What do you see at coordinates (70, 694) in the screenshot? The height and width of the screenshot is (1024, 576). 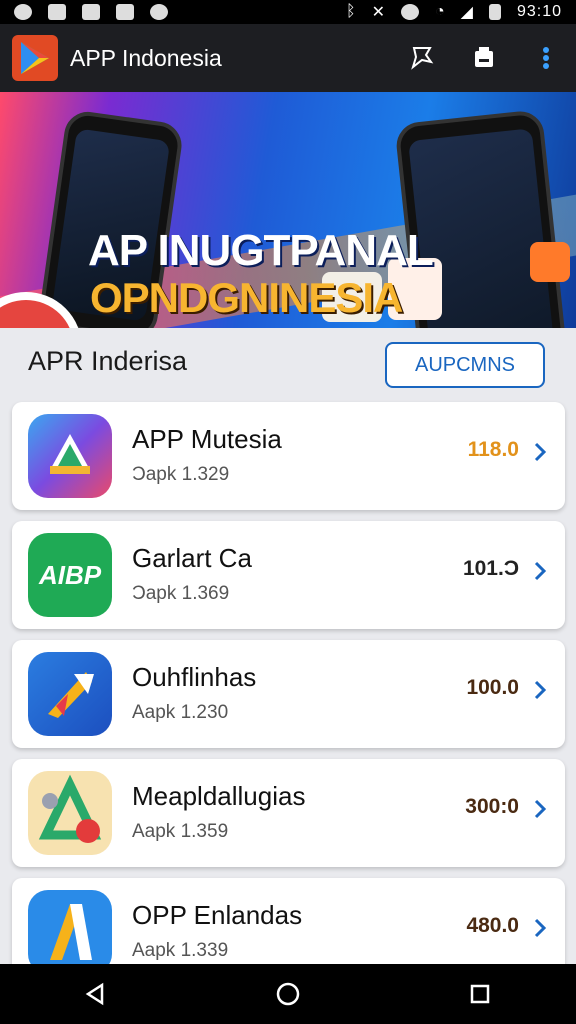 I see `arrow-app-icon` at bounding box center [70, 694].